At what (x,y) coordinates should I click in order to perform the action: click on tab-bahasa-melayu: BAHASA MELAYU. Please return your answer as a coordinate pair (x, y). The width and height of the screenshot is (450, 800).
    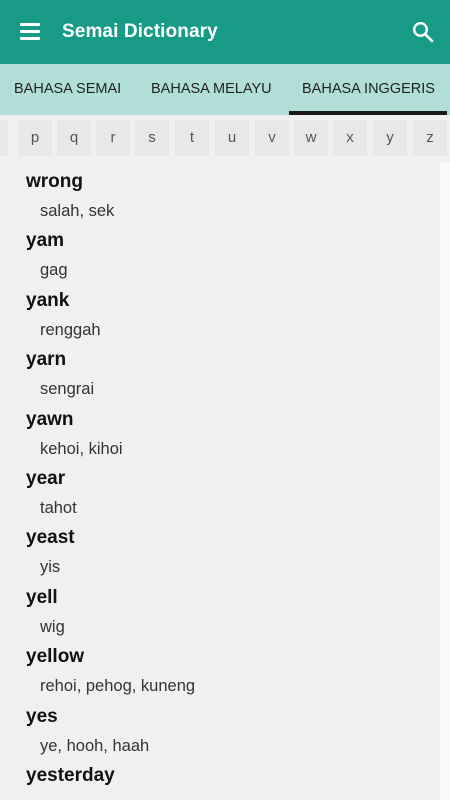
    Looking at the image, I should click on (211, 89).